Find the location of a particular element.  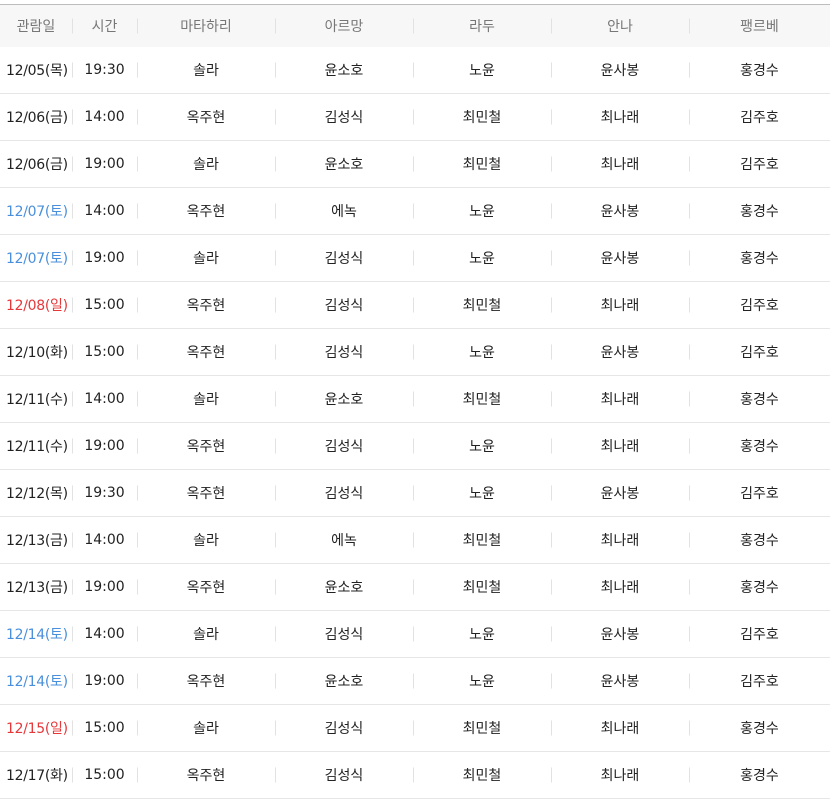

date-cell: 12/07(토) is located at coordinates (37, 212).